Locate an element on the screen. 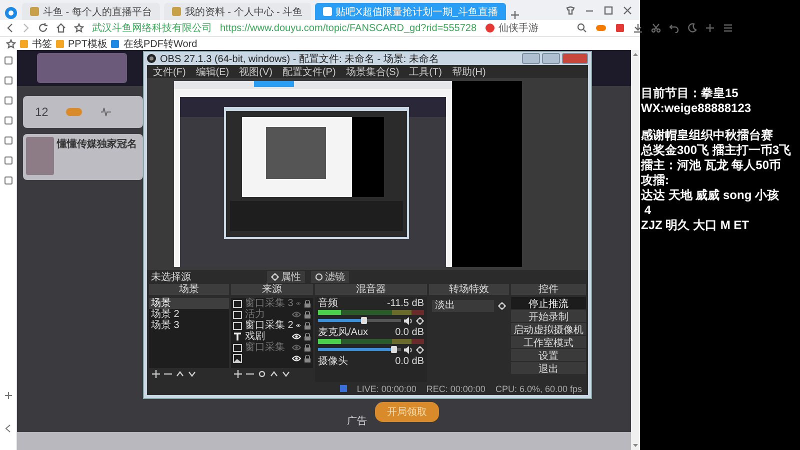 The width and height of the screenshot is (800, 450). waveform-icon is located at coordinates (106, 112).